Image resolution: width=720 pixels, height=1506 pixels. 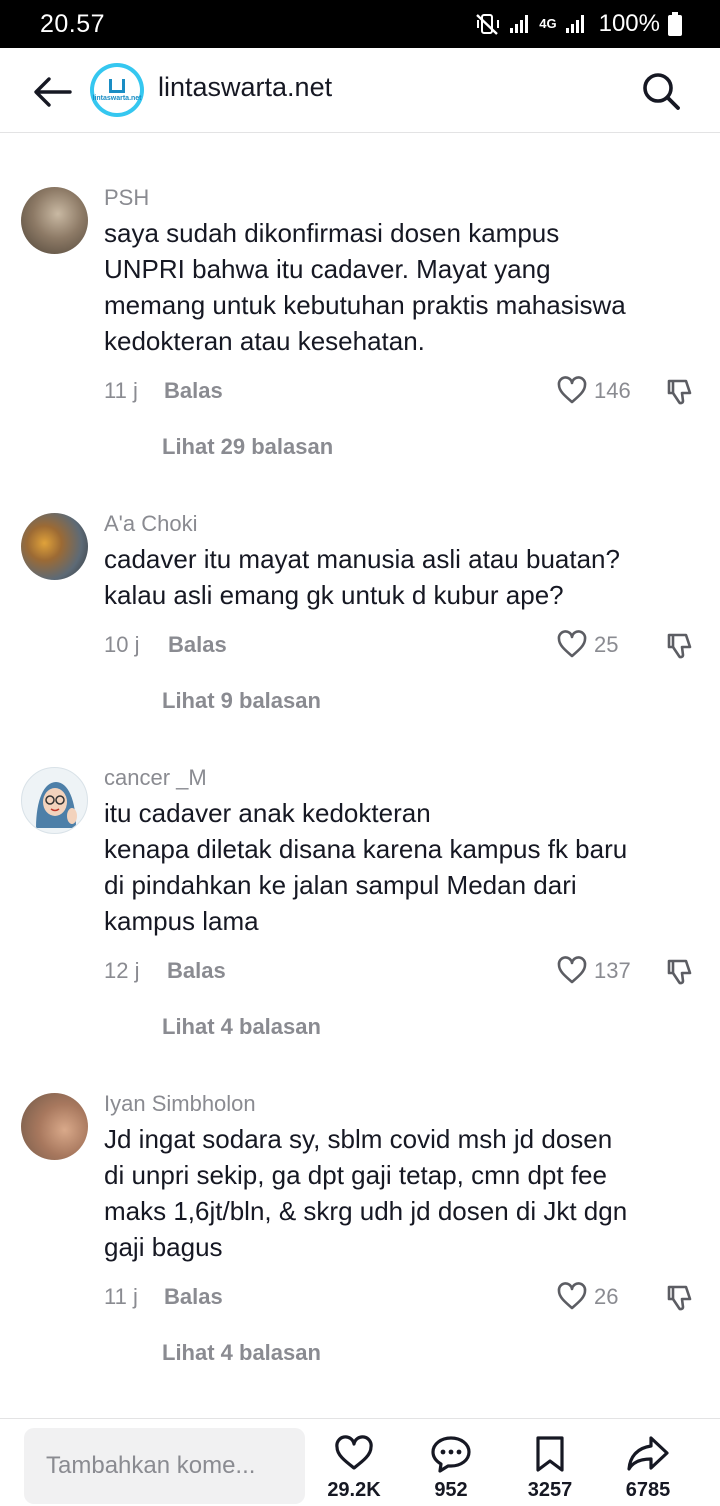 What do you see at coordinates (648, 1490) in the screenshot?
I see `share-count-total: 6785` at bounding box center [648, 1490].